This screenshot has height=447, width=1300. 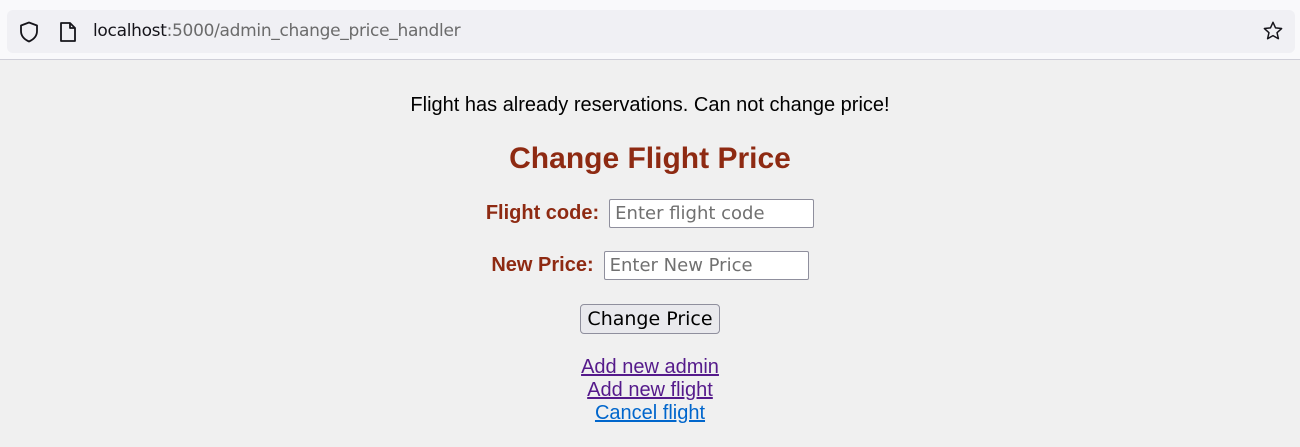 I want to click on star-icon, so click(x=1273, y=31).